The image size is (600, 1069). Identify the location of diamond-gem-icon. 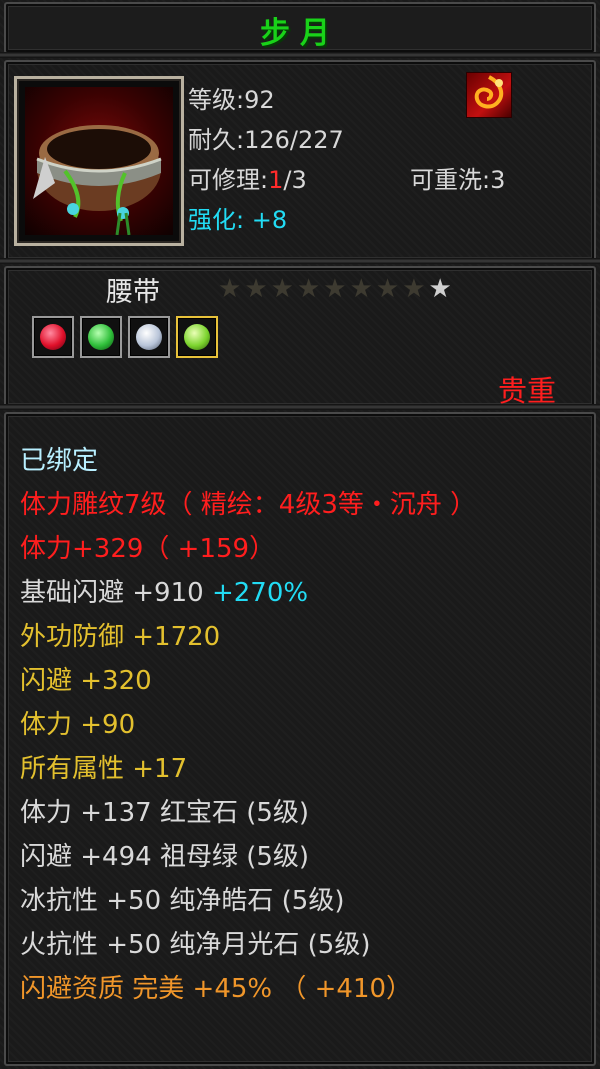
(149, 337).